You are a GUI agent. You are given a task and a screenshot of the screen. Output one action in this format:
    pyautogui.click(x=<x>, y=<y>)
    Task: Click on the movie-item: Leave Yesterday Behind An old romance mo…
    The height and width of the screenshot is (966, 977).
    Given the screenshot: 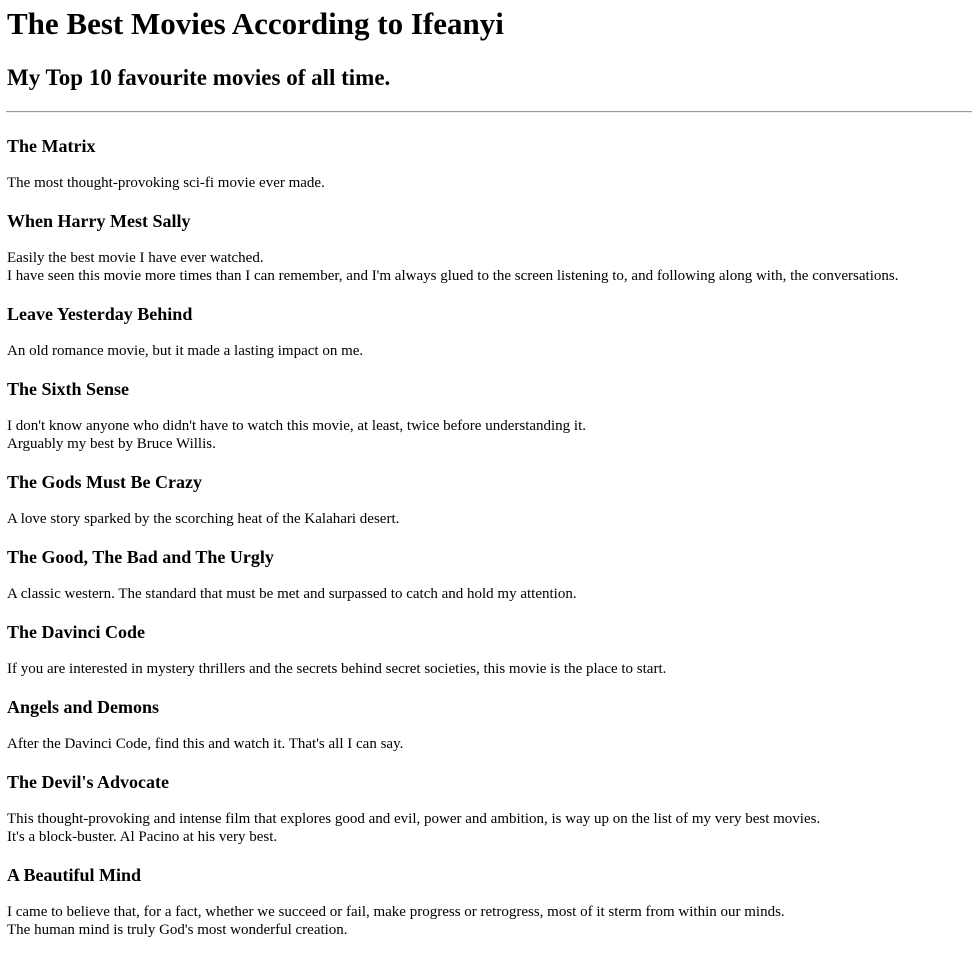 What is the action you would take?
    pyautogui.click(x=488, y=331)
    